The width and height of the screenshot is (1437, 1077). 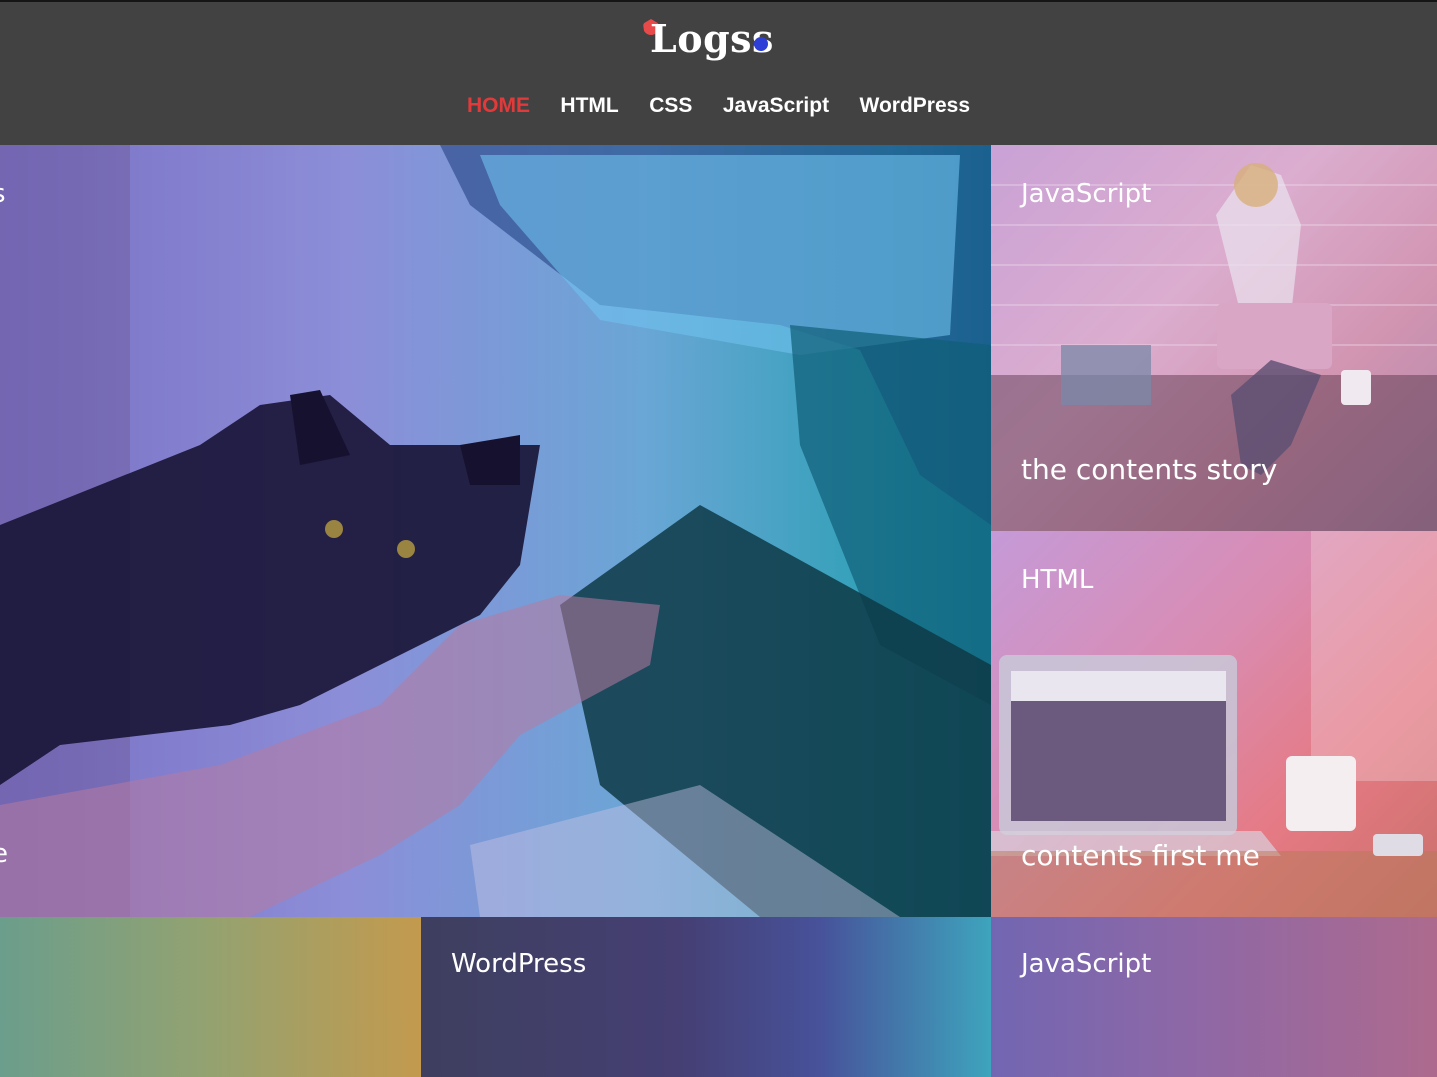 What do you see at coordinates (711, 42) in the screenshot?
I see `site-logo: Logss` at bounding box center [711, 42].